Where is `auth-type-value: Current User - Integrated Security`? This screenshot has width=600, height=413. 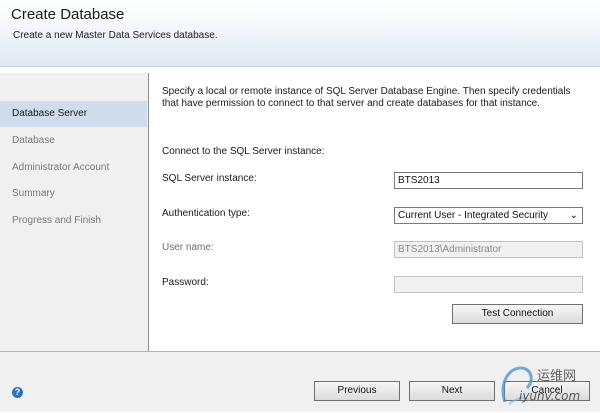
auth-type-value: Current User - Integrated Security is located at coordinates (473, 215).